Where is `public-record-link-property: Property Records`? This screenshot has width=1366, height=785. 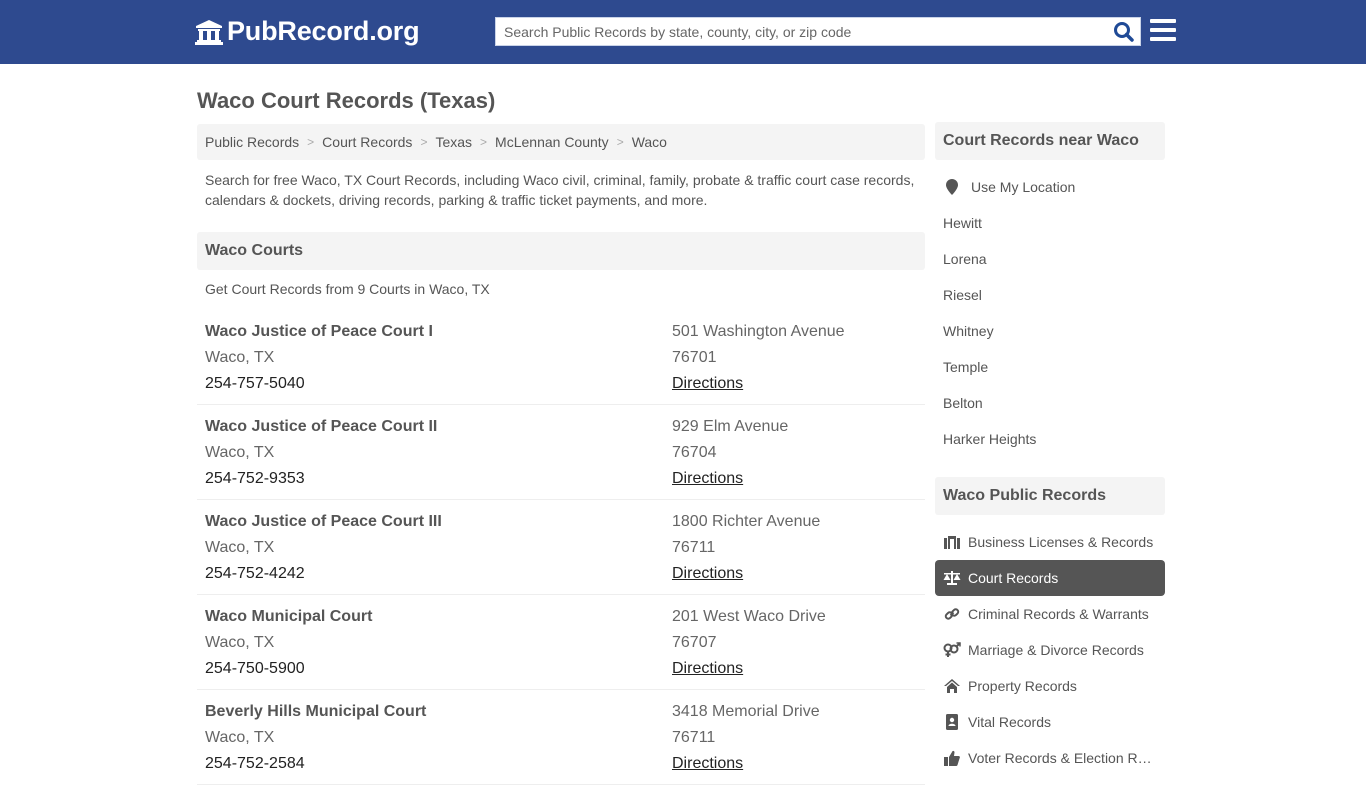
public-record-link-property: Property Records is located at coordinates (1050, 686).